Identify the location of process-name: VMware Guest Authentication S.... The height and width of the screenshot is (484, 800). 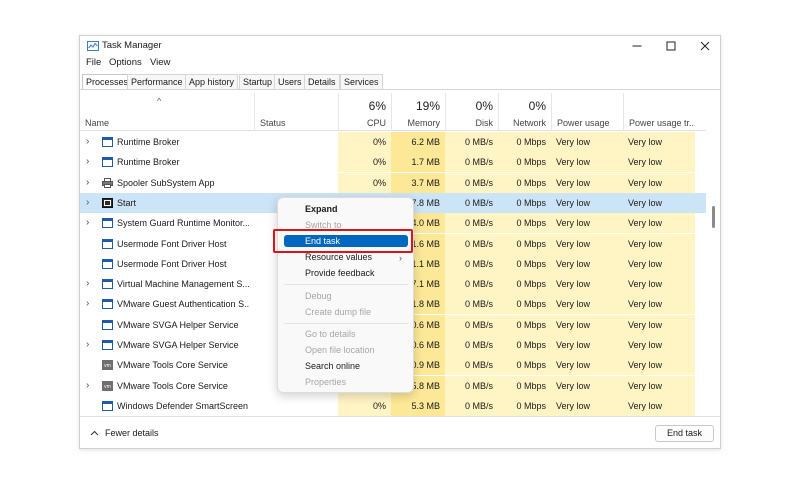
(183, 304).